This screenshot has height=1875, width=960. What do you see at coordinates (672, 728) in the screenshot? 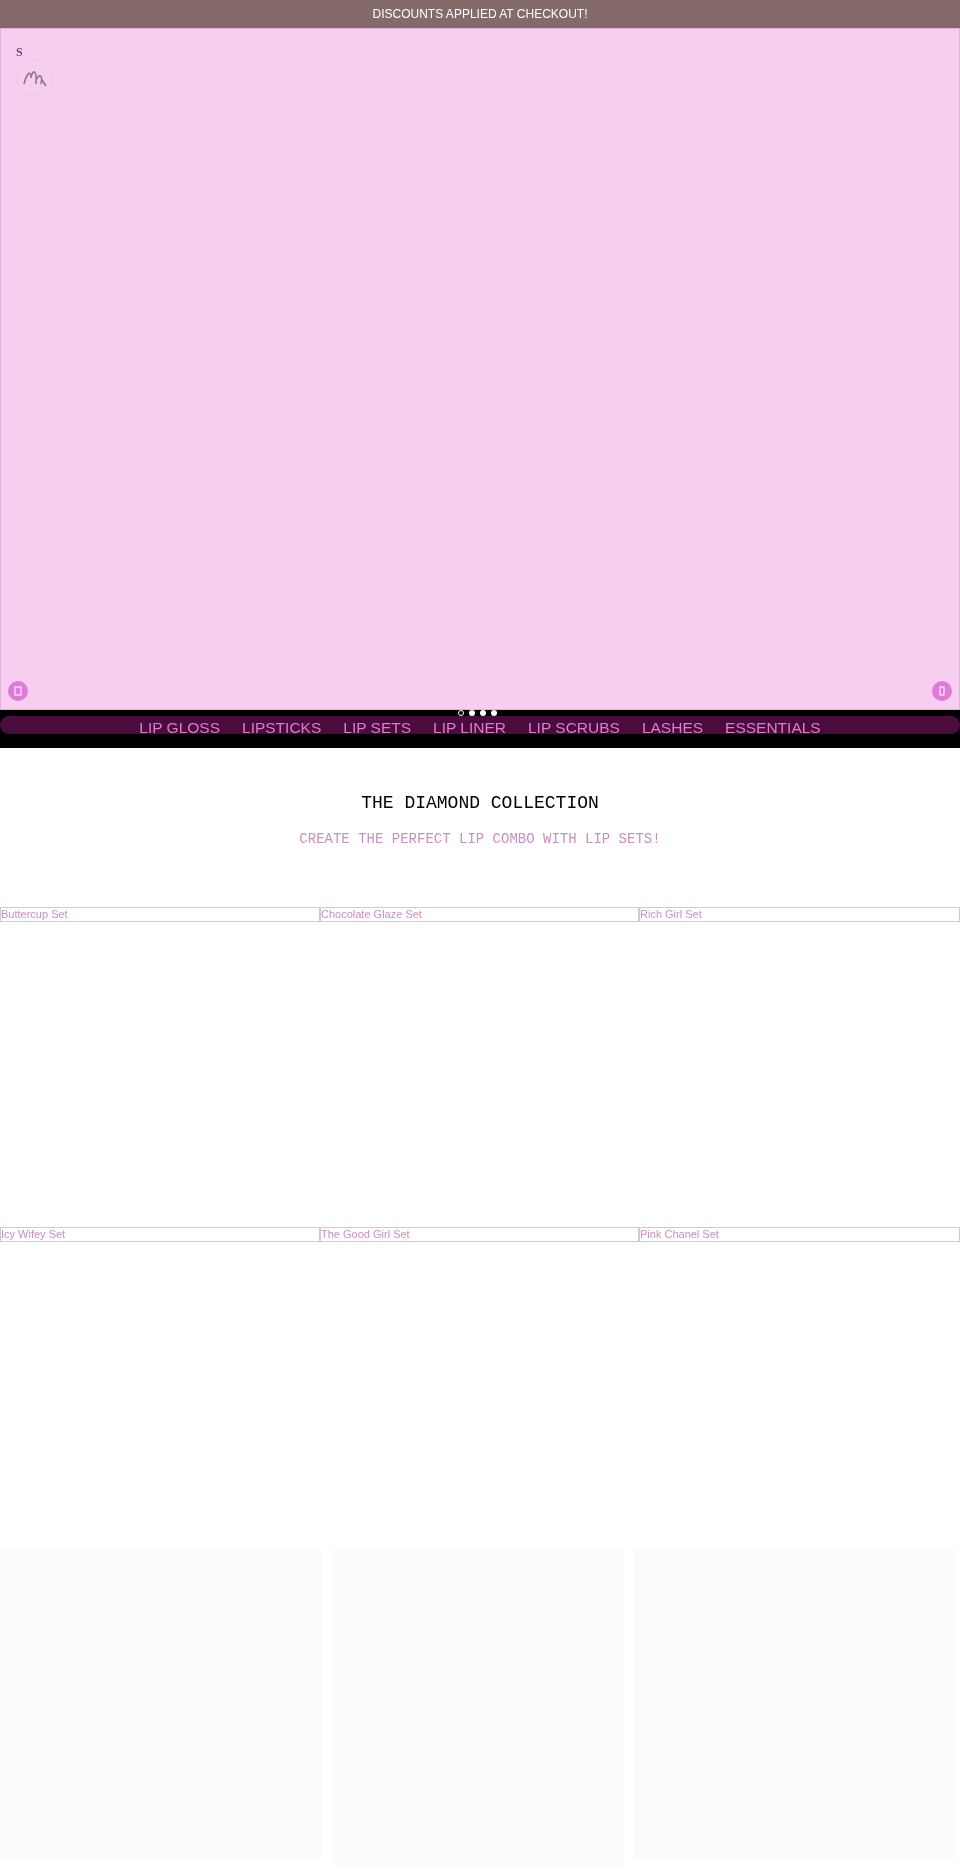
I see `nav-link: LASHES` at bounding box center [672, 728].